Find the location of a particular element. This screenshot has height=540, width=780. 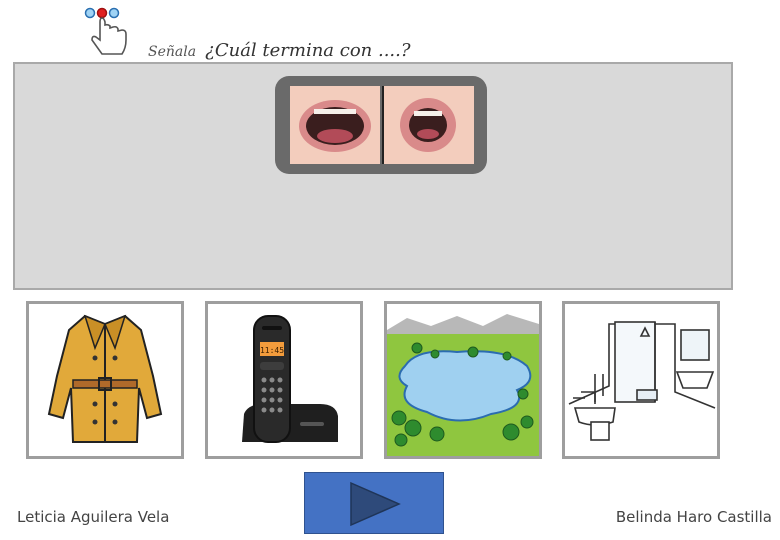

question-label: ¿Cuál termina con ....? is located at coordinates (308, 50).